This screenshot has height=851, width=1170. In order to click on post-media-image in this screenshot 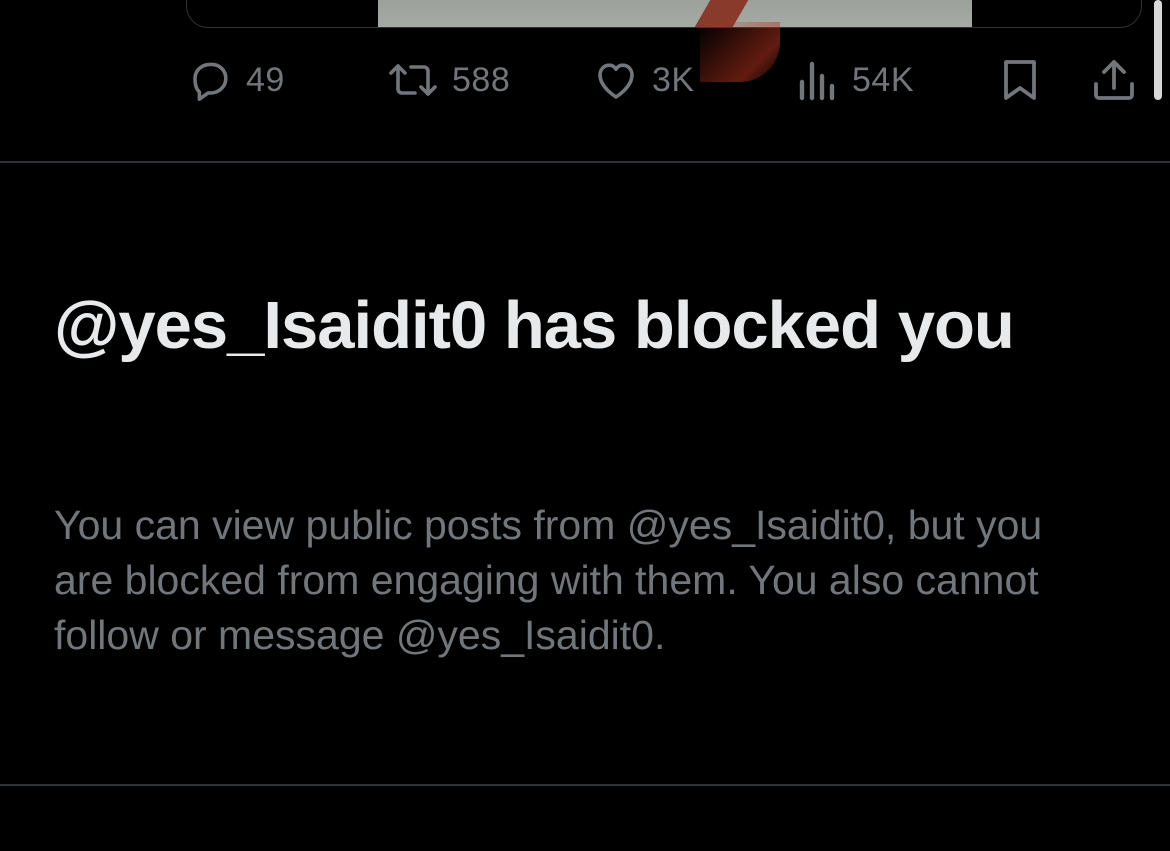, I will do `click(675, 13)`.